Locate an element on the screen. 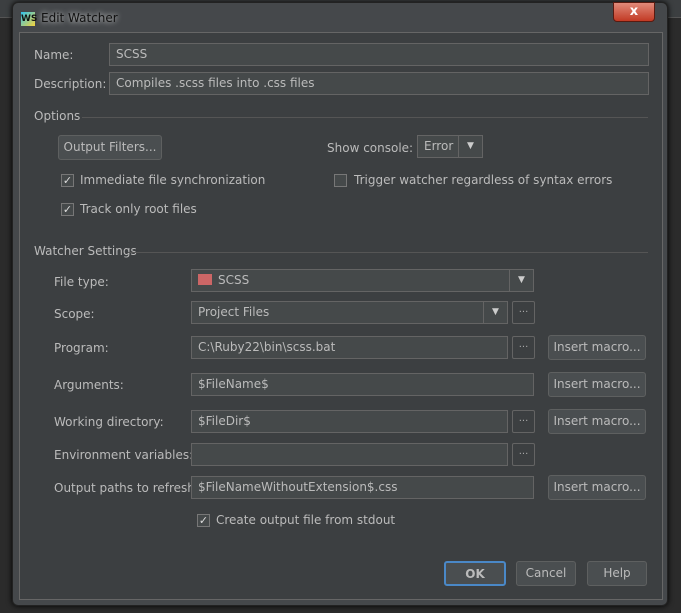 This screenshot has width=681, height=613. scope-label: Scope: is located at coordinates (74, 314).